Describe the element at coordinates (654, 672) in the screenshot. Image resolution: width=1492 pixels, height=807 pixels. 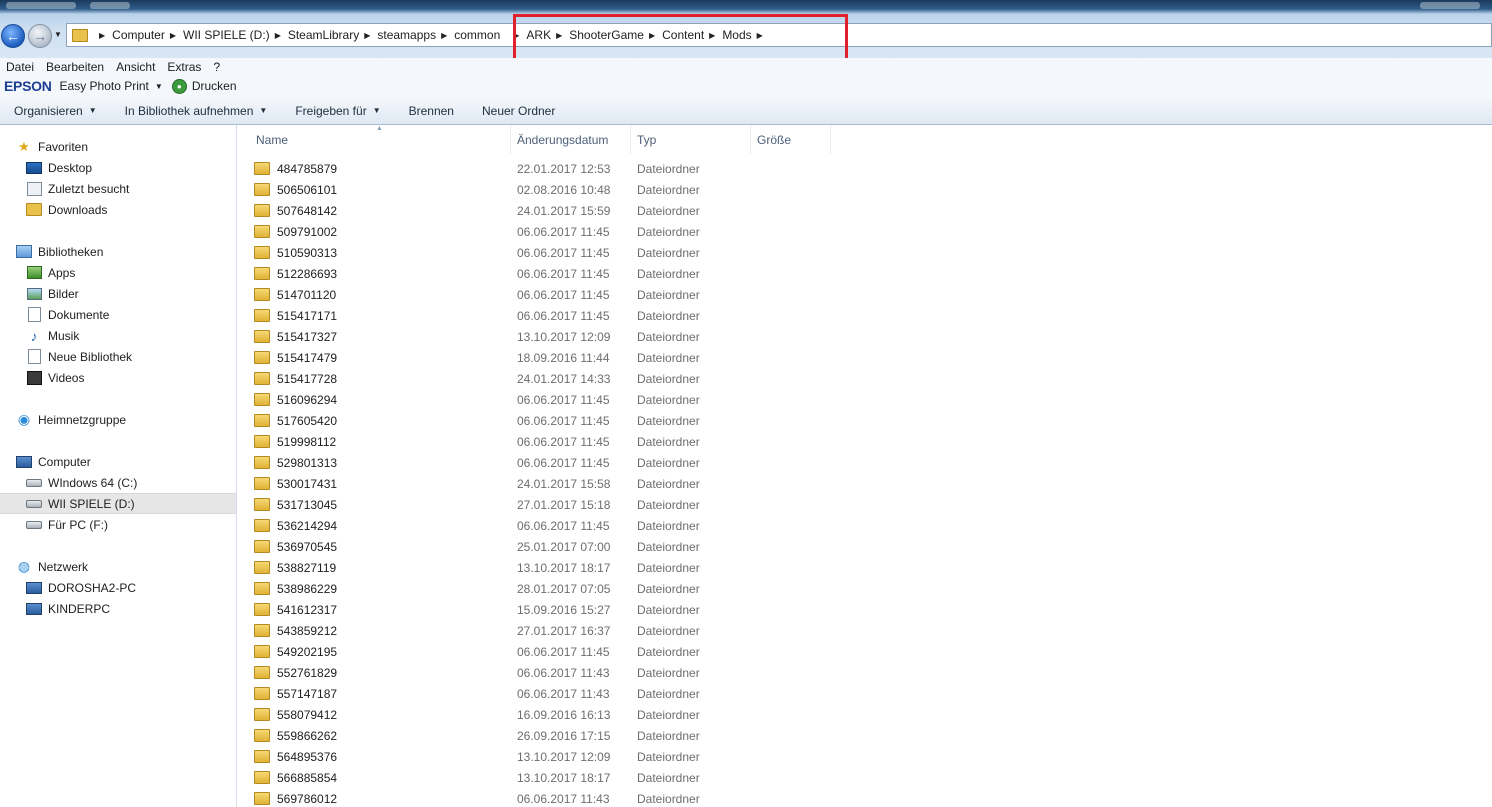
I see `file-row: 552761829 06.06.2017 11:43 Dateiordner` at that location.